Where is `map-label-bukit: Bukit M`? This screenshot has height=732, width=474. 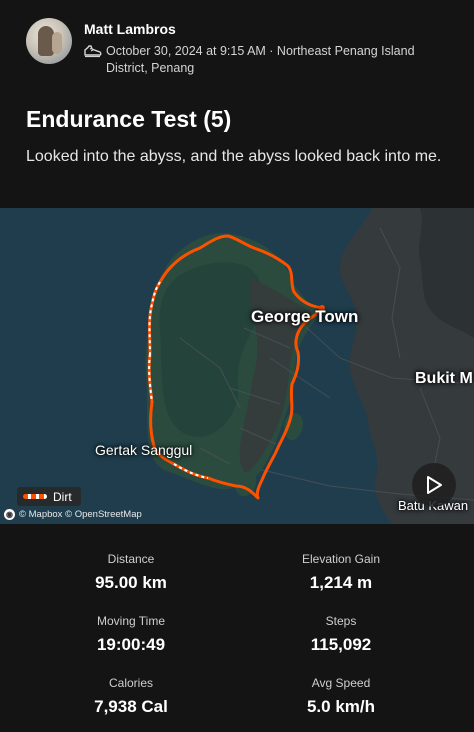 map-label-bukit: Bukit M is located at coordinates (444, 378).